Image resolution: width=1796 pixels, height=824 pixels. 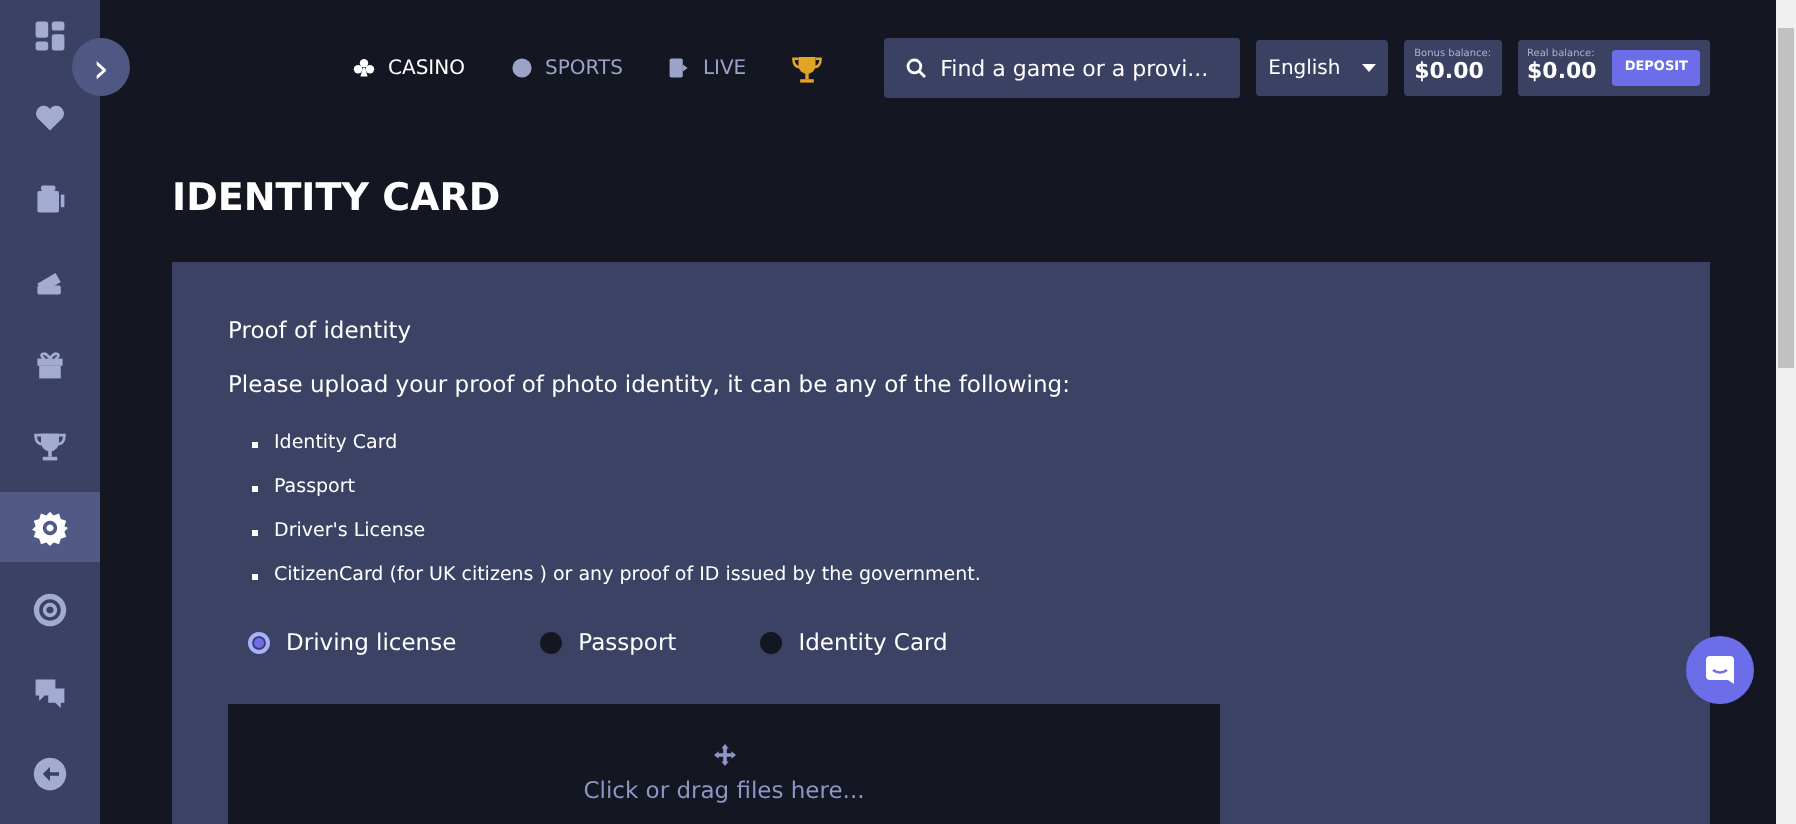 What do you see at coordinates (724, 755) in the screenshot?
I see `move-icon` at bounding box center [724, 755].